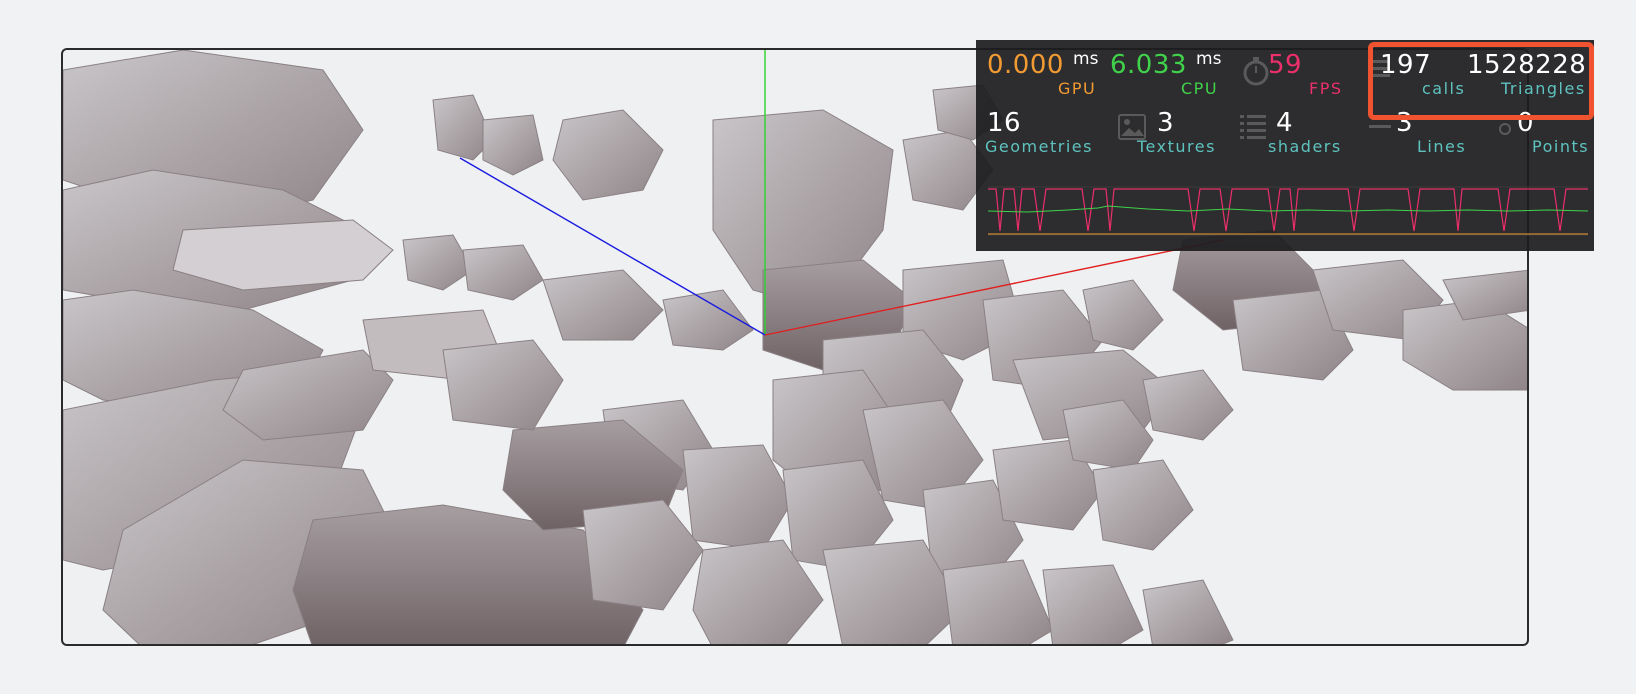 The width and height of the screenshot is (1636, 694). Describe the element at coordinates (1305, 146) in the screenshot. I see `shaders-label: shaders` at that location.